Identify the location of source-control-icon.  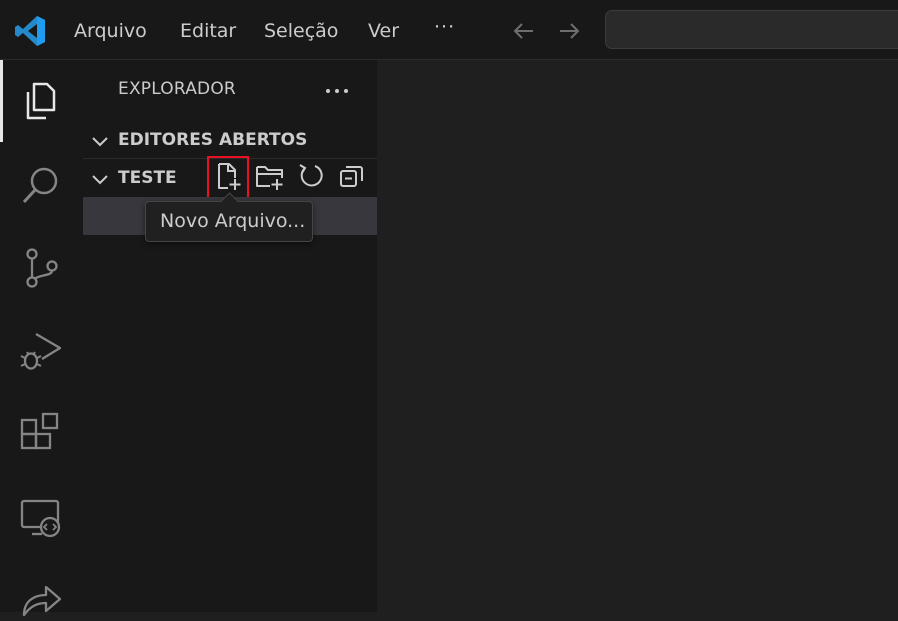
(41, 267).